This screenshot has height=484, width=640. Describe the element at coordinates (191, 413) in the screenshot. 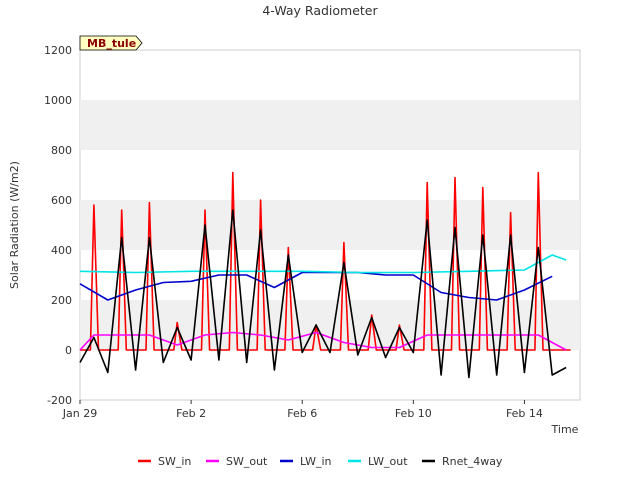

I see `x-tick-label: Feb 2` at that location.